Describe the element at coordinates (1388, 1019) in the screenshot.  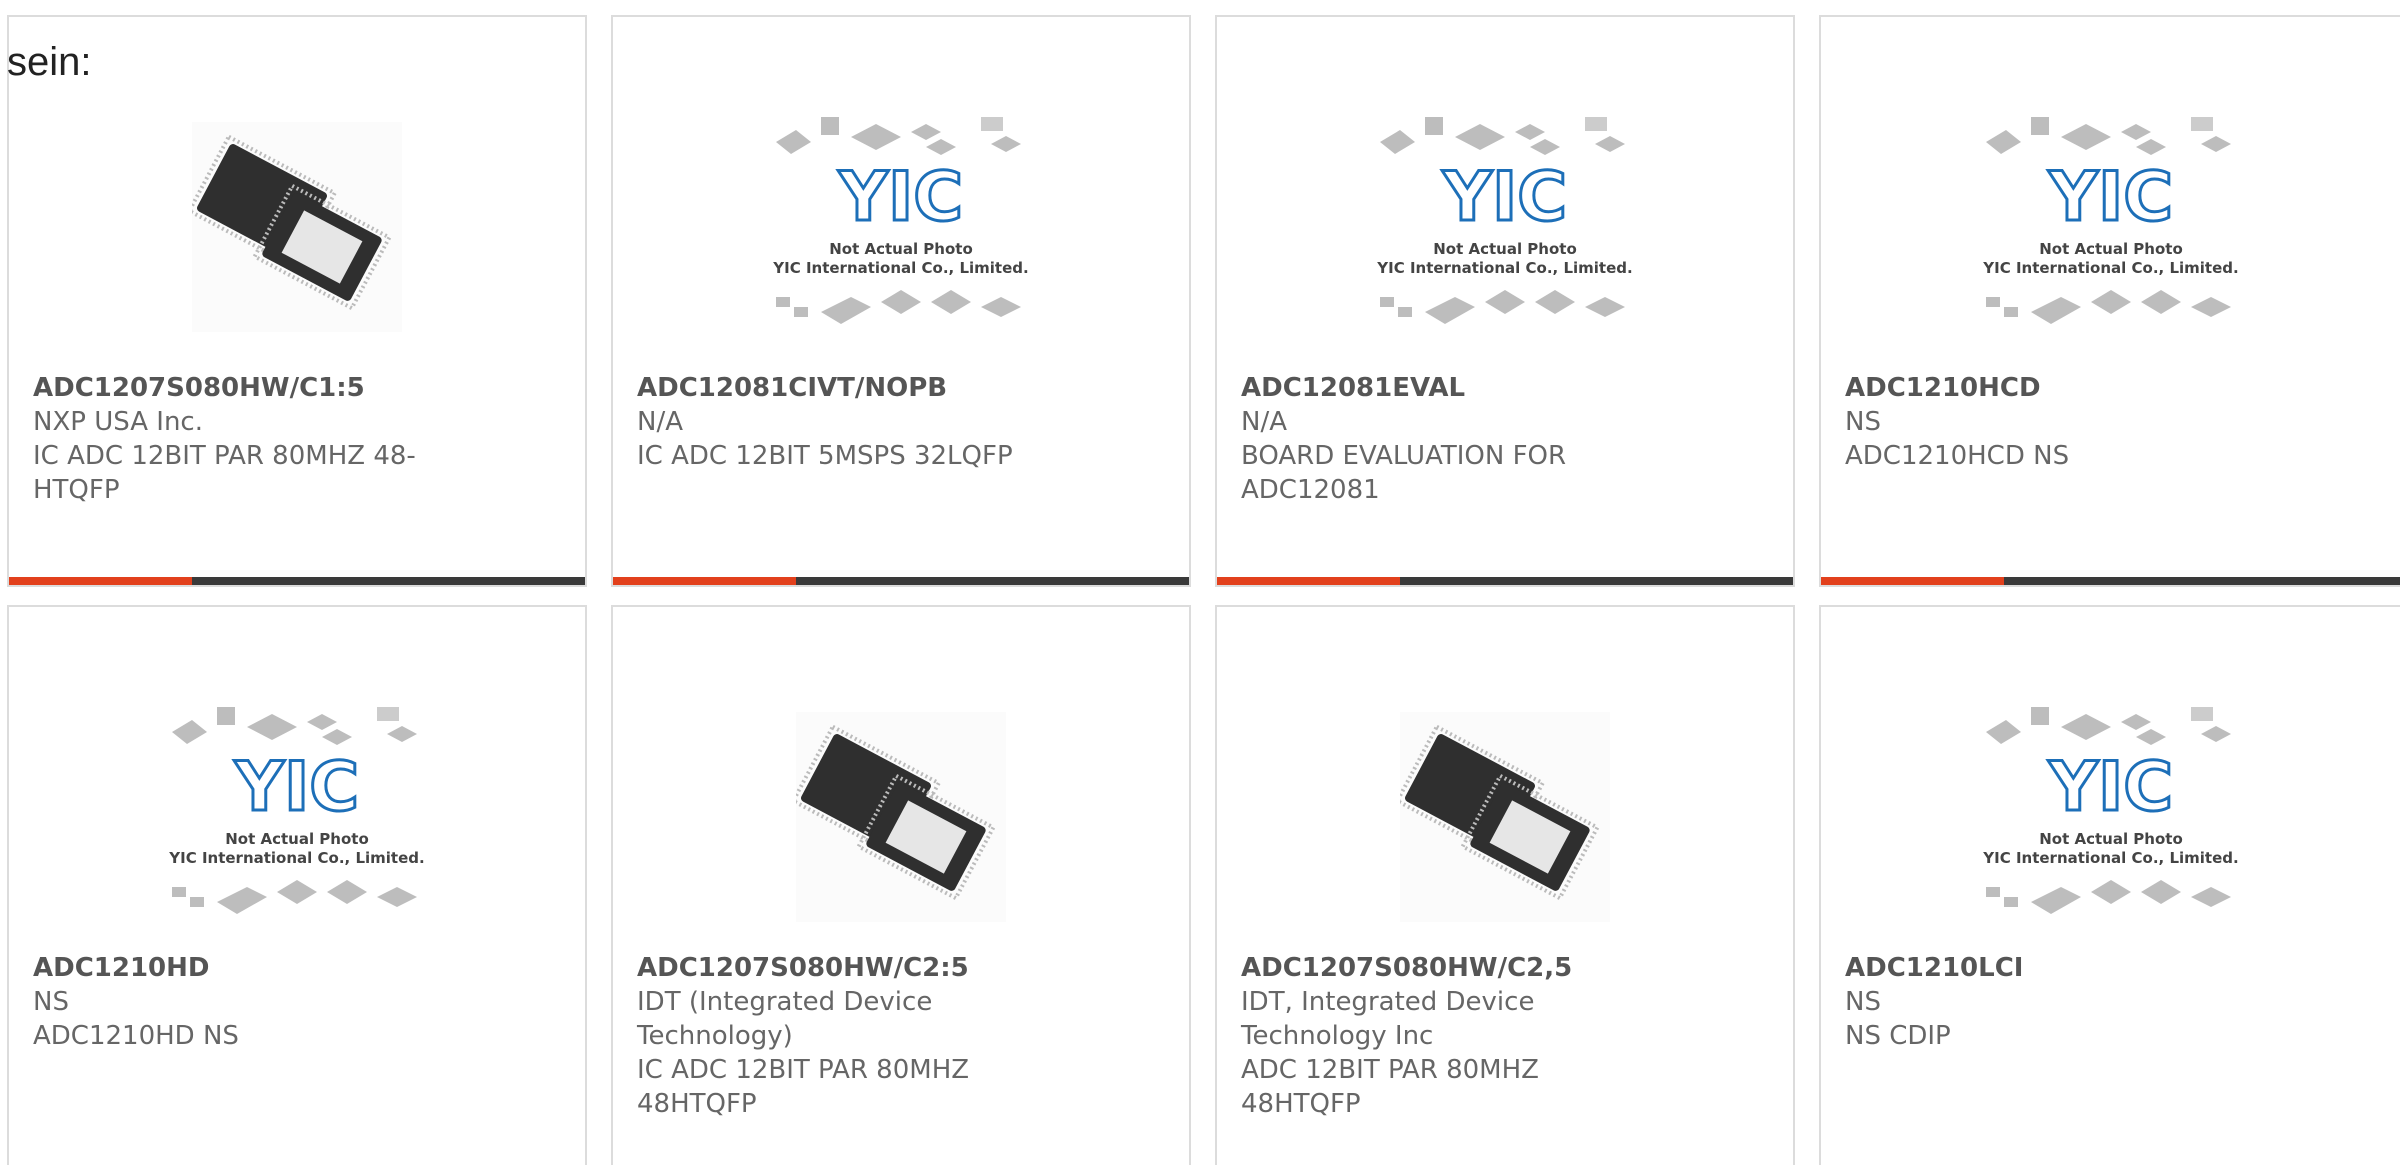
I see `manufacturer: IDT, Integrated Device Technology Inc` at that location.